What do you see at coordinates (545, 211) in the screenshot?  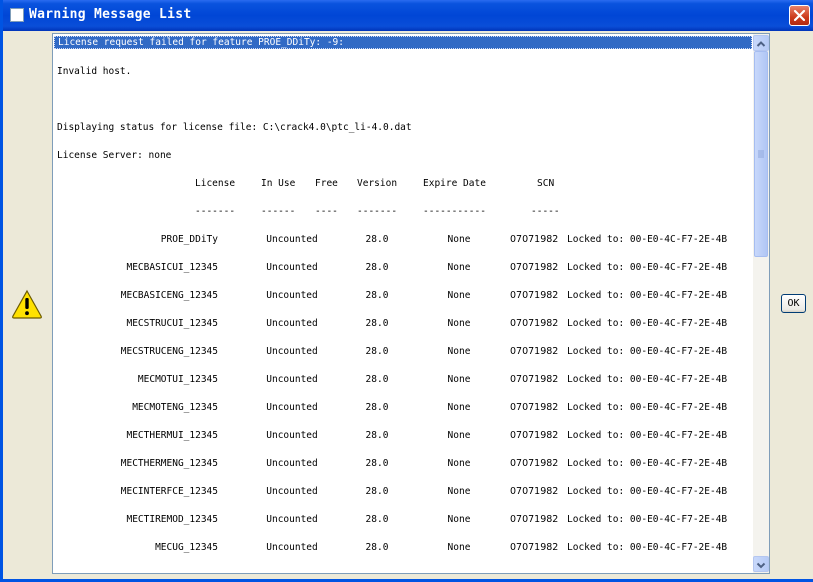 I see `underline-scn: -----` at bounding box center [545, 211].